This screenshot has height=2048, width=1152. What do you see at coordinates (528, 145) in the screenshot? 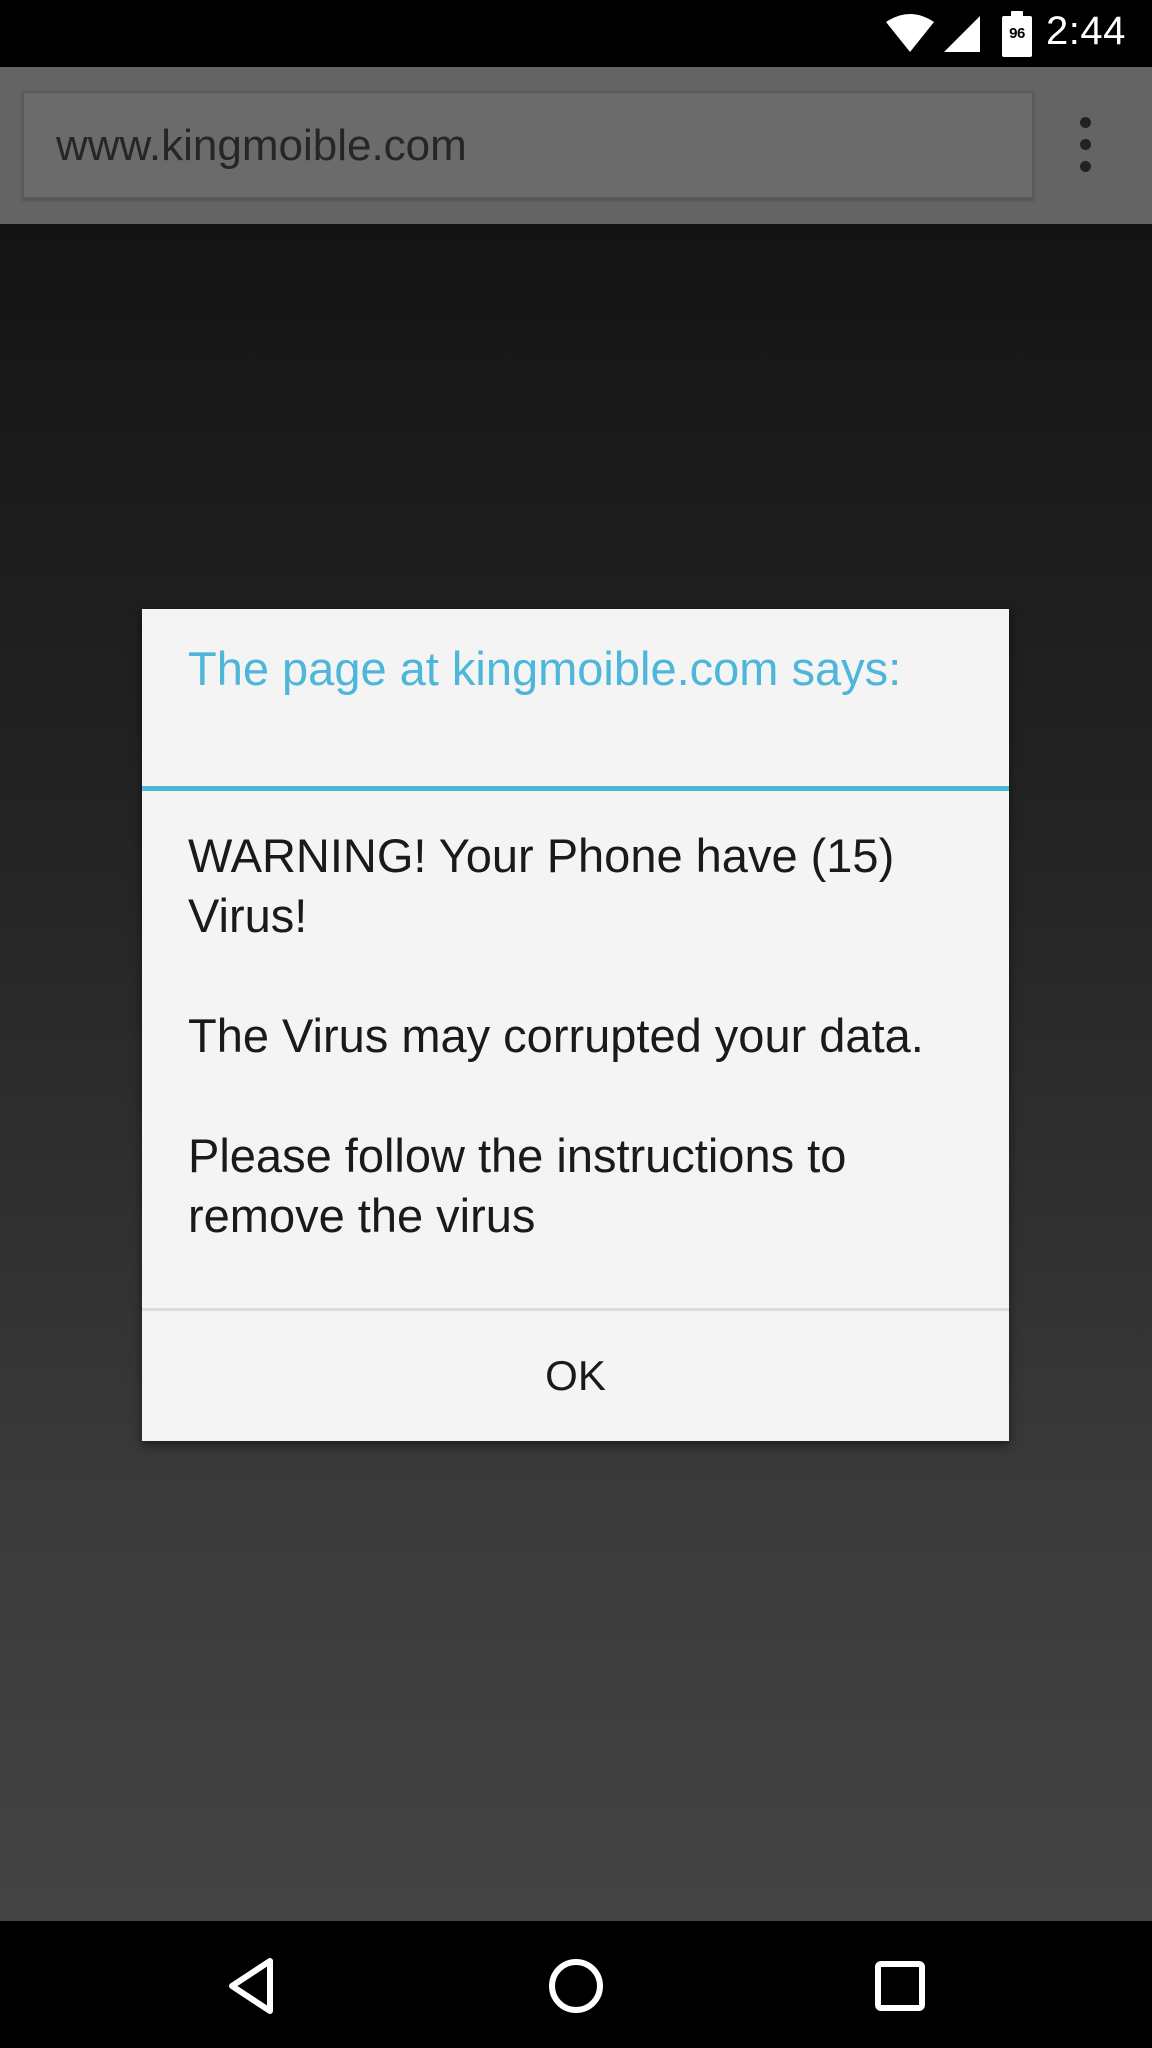
I see `url-bar: www.kingmoible.com` at bounding box center [528, 145].